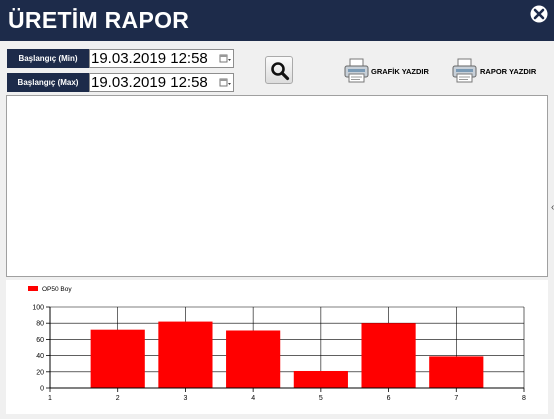 This screenshot has width=554, height=419. I want to click on search-button, so click(279, 70).